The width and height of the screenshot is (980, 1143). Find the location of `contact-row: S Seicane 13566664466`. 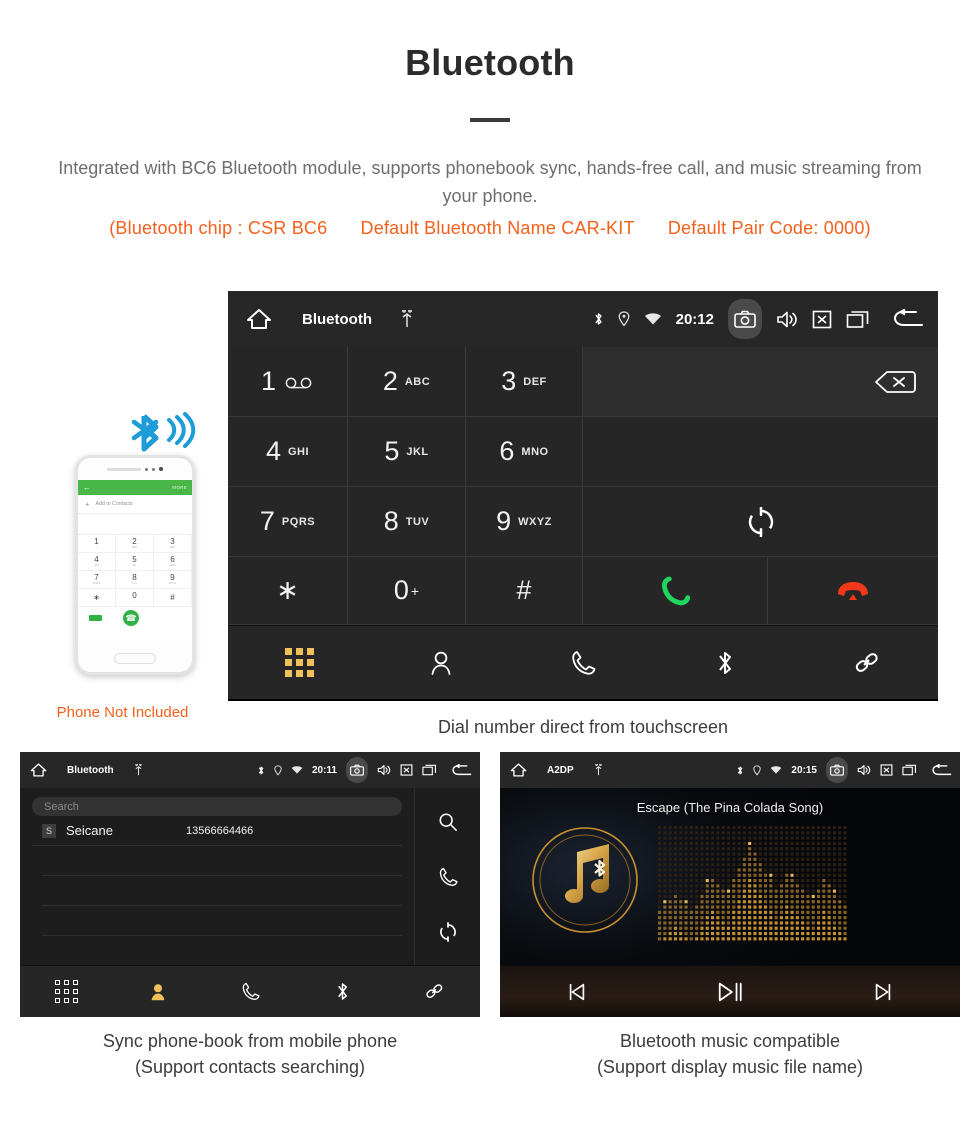

contact-row: S Seicane 13566664466 is located at coordinates (217, 831).